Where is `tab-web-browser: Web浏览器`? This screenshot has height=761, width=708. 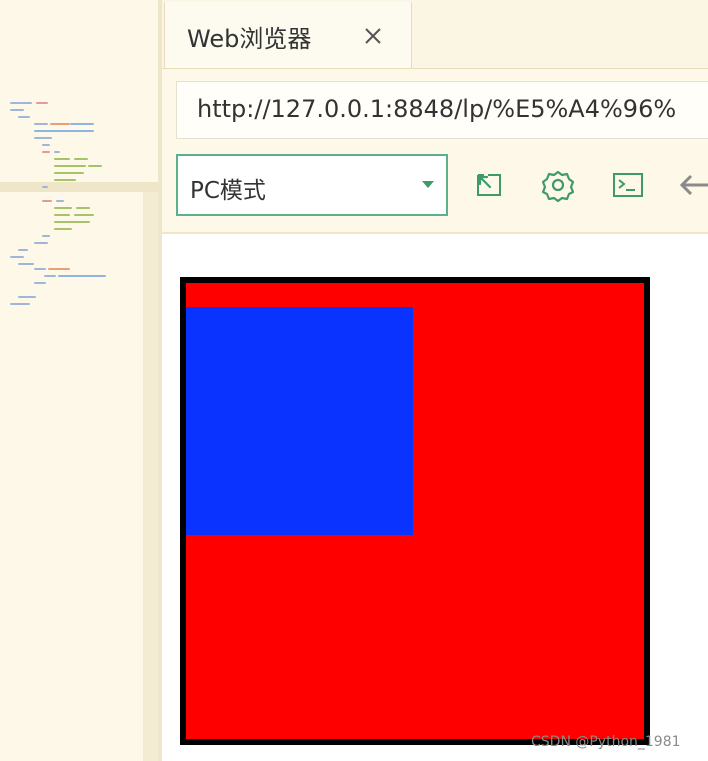 tab-web-browser: Web浏览器 is located at coordinates (288, 35).